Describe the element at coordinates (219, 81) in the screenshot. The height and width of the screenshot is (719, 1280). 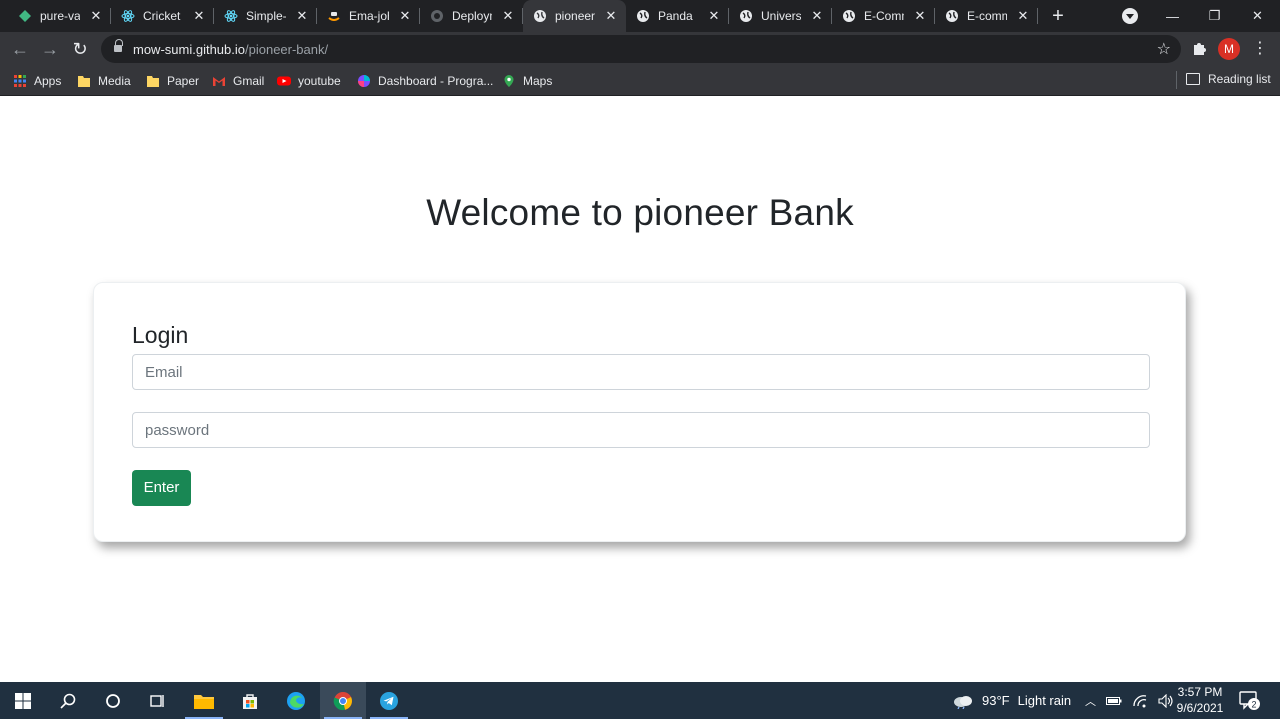
I see `gmail-icon` at that location.